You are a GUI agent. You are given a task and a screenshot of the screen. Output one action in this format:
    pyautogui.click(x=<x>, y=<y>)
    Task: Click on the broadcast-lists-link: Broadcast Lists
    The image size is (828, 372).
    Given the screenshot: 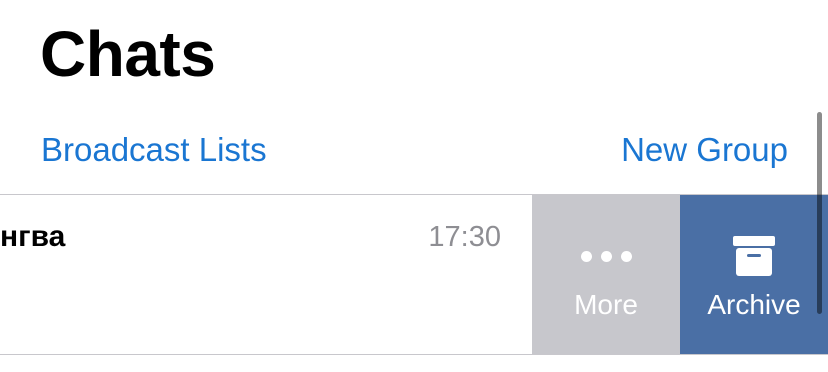 What is the action you would take?
    pyautogui.click(x=154, y=150)
    